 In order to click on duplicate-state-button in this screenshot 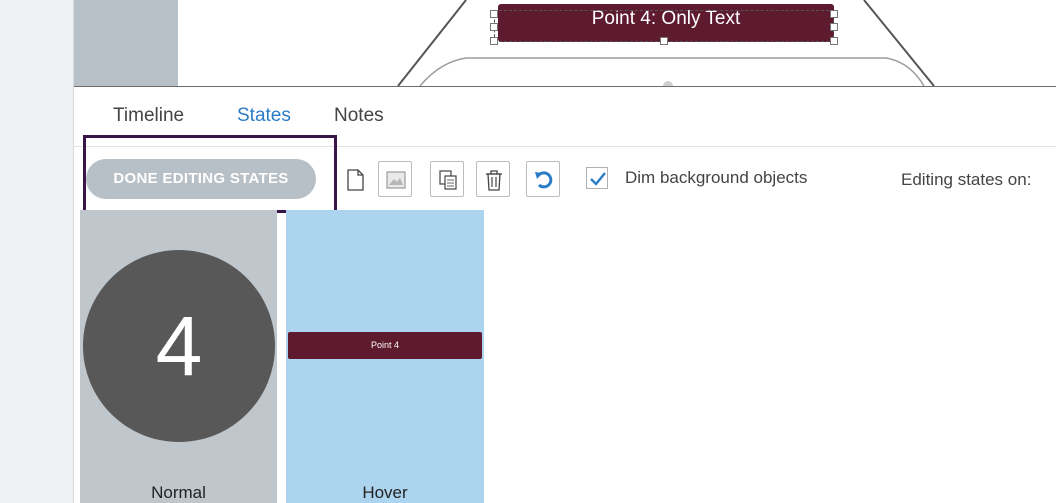, I will do `click(447, 179)`.